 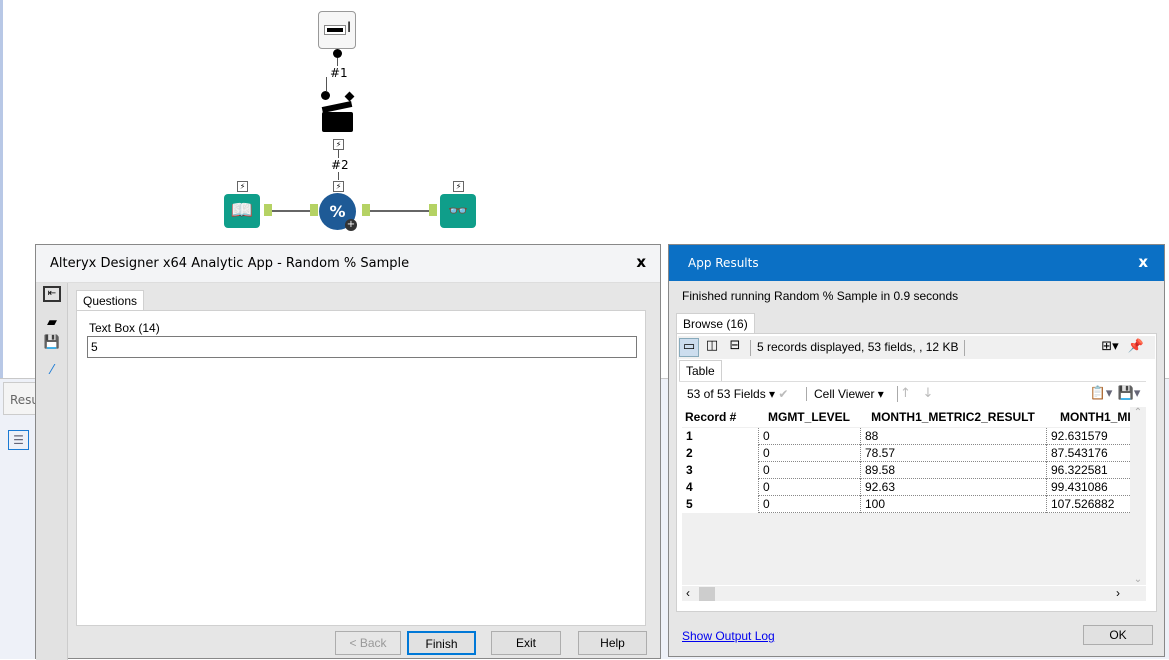 I want to click on scroll-left-icon: ‹, so click(x=688, y=593).